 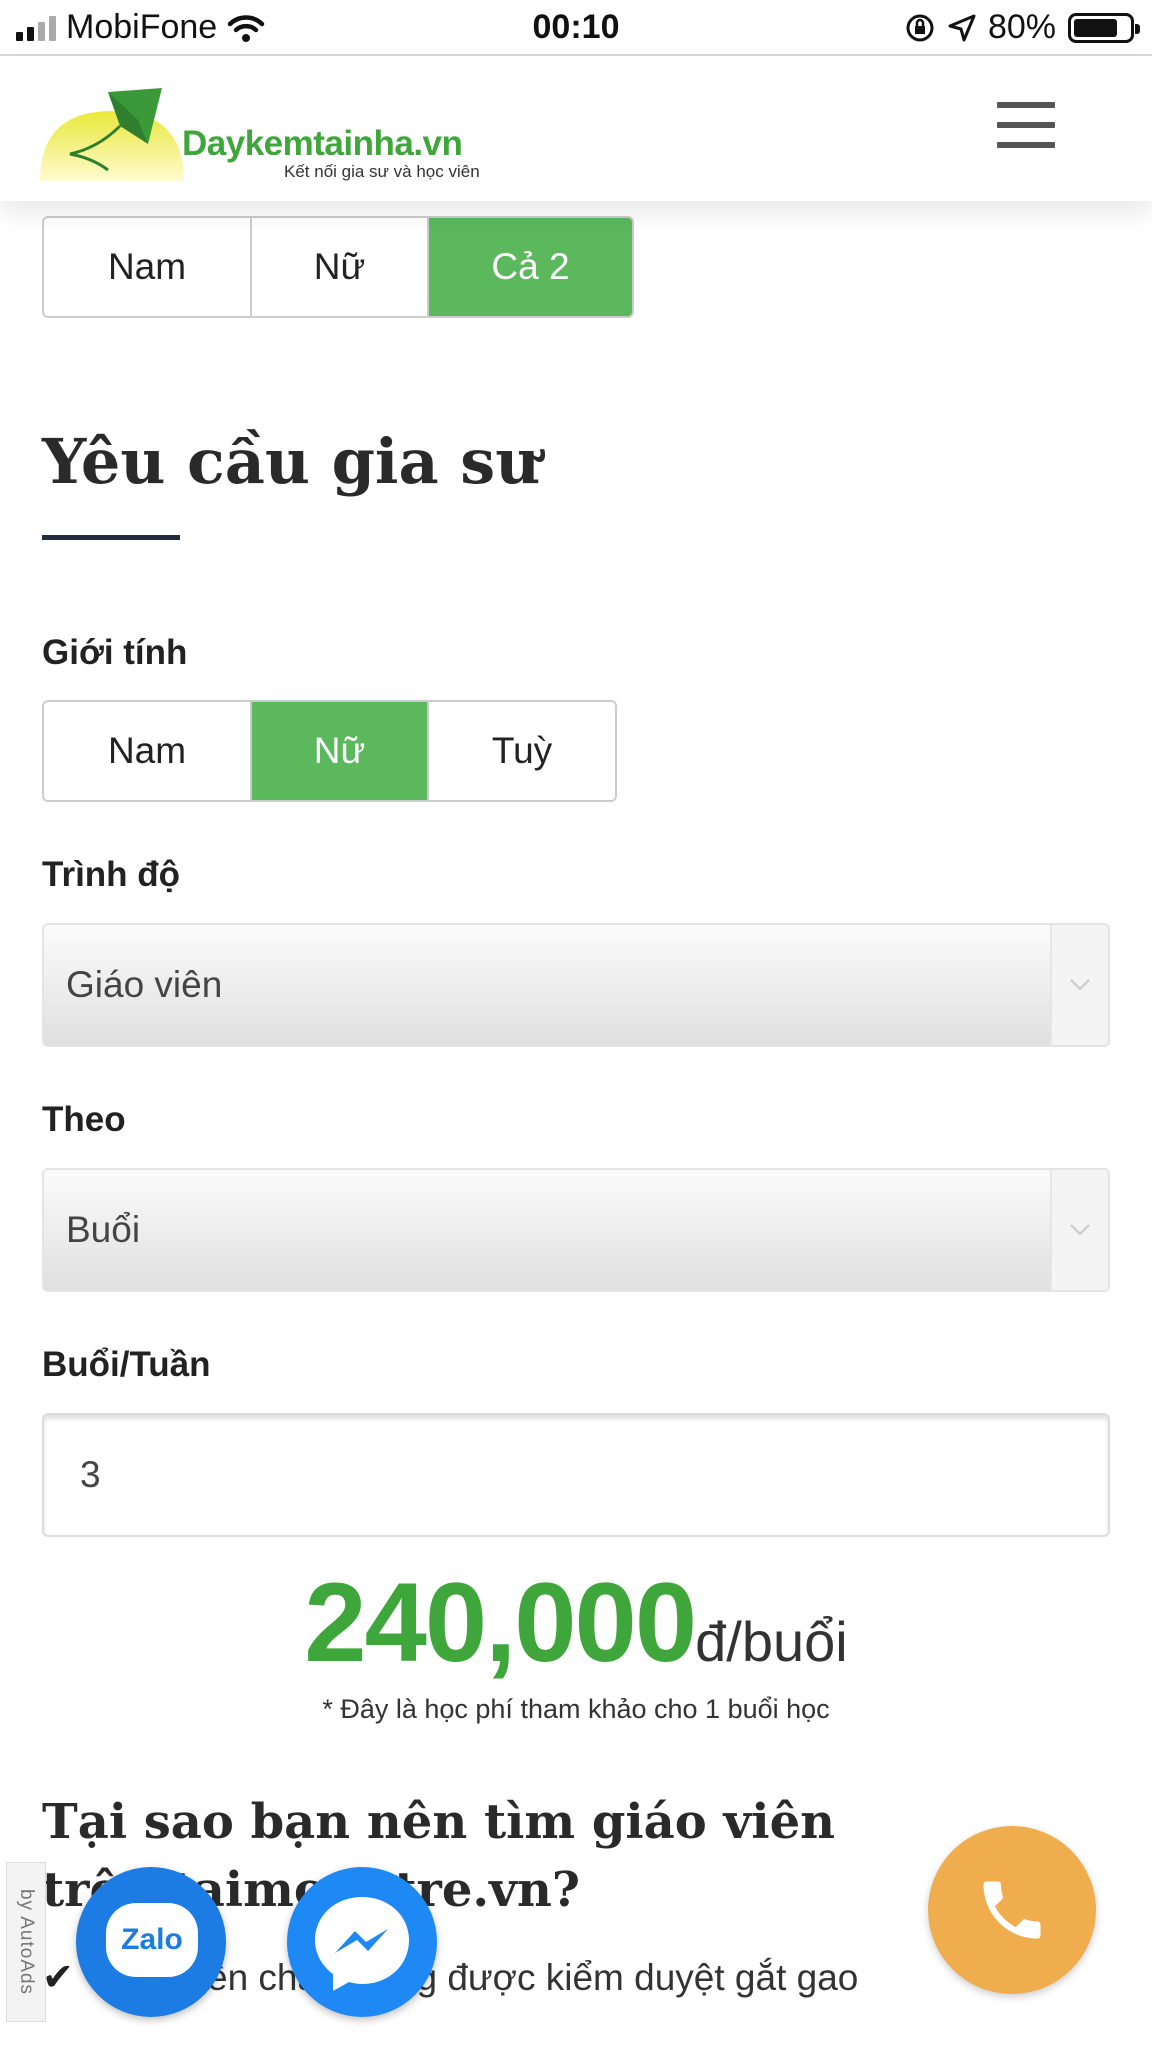 I want to click on battery-percent: 80%, so click(x=1021, y=27).